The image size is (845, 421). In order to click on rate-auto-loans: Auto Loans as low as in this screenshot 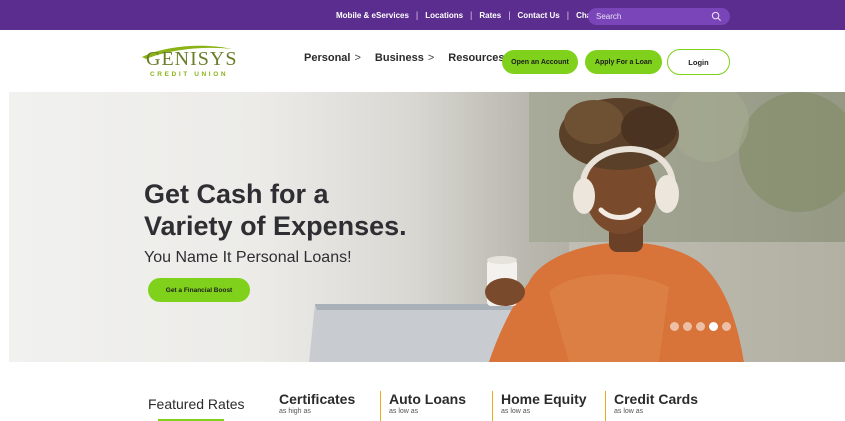, I will do `click(423, 406)`.